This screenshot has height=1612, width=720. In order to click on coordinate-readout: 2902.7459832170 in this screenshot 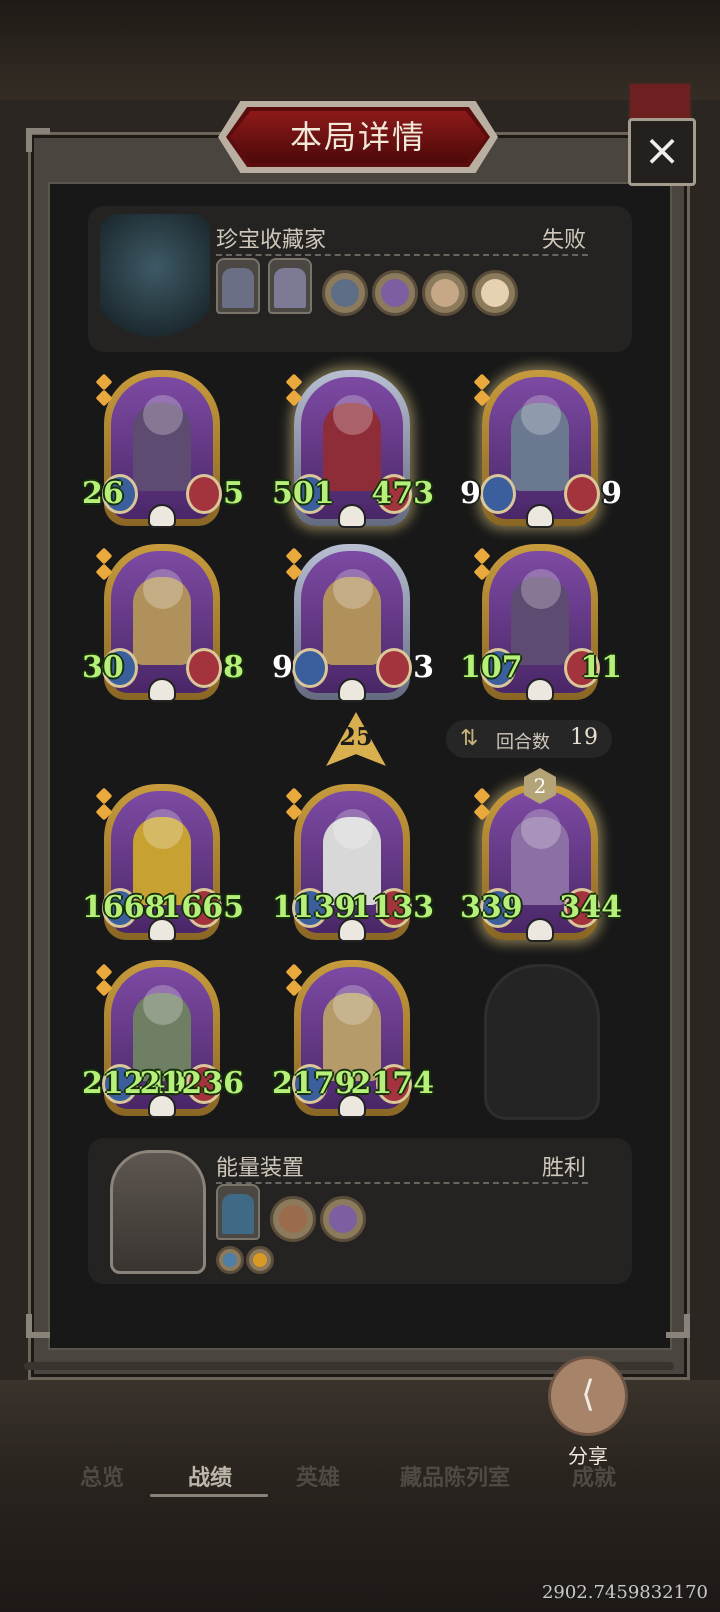, I will do `click(624, 1592)`.